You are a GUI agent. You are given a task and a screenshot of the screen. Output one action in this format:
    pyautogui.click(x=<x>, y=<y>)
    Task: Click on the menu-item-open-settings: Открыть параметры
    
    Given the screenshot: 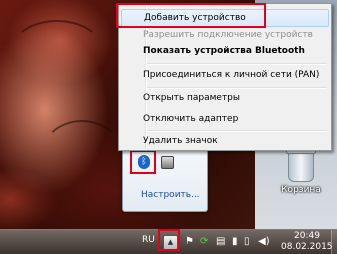 What is the action you would take?
    pyautogui.click(x=225, y=98)
    